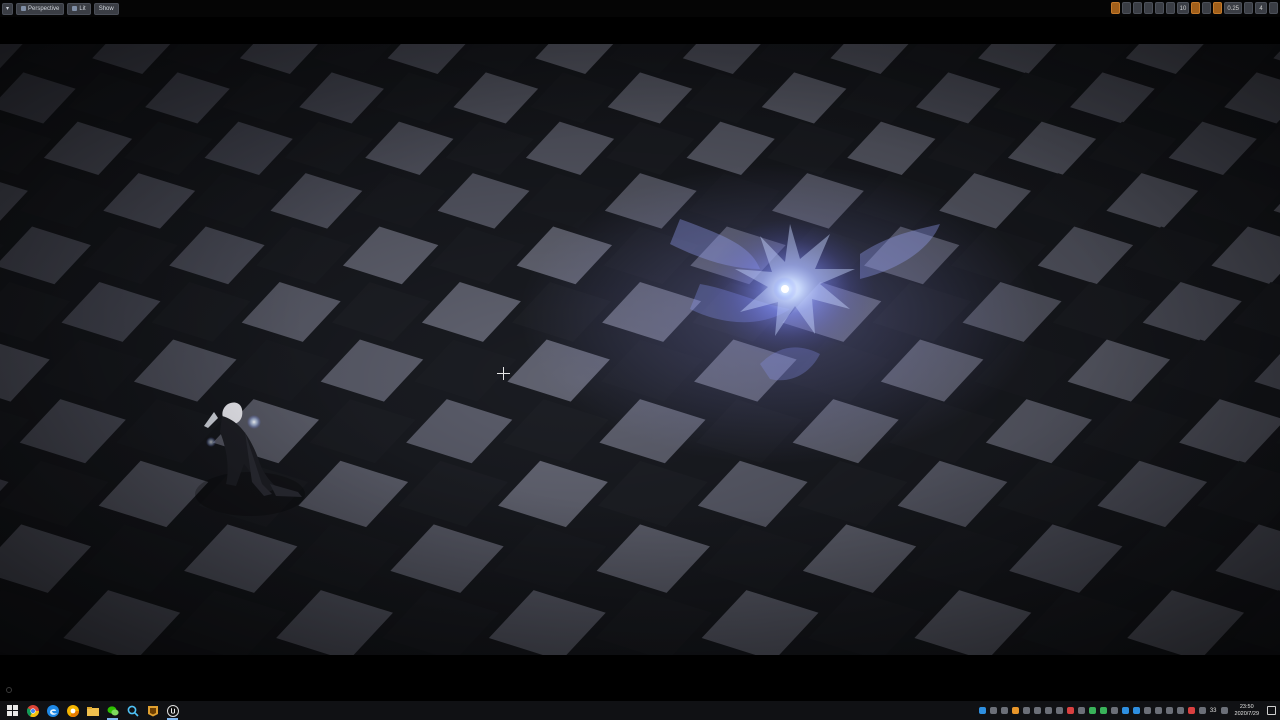 The height and width of the screenshot is (720, 1280). I want to click on viewport-toolbar: ▾ Perspective Lit Show 10 0.25 4, so click(640, 8).